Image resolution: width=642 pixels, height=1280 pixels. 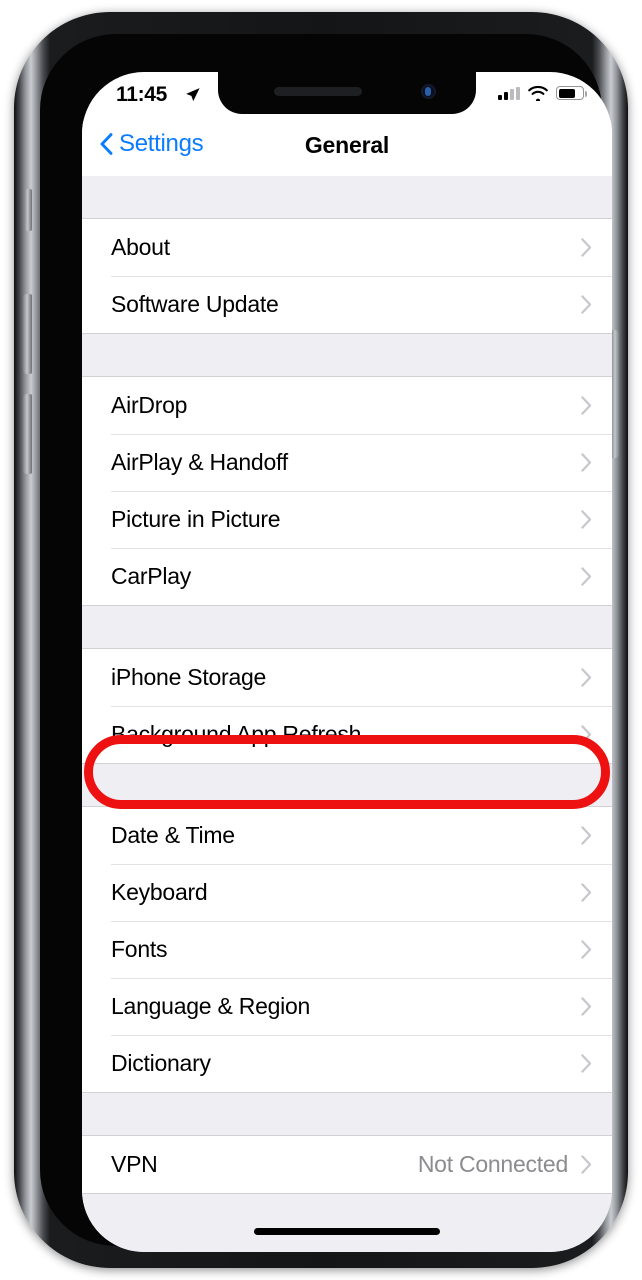 I want to click on table-row: Software Update, so click(x=347, y=304).